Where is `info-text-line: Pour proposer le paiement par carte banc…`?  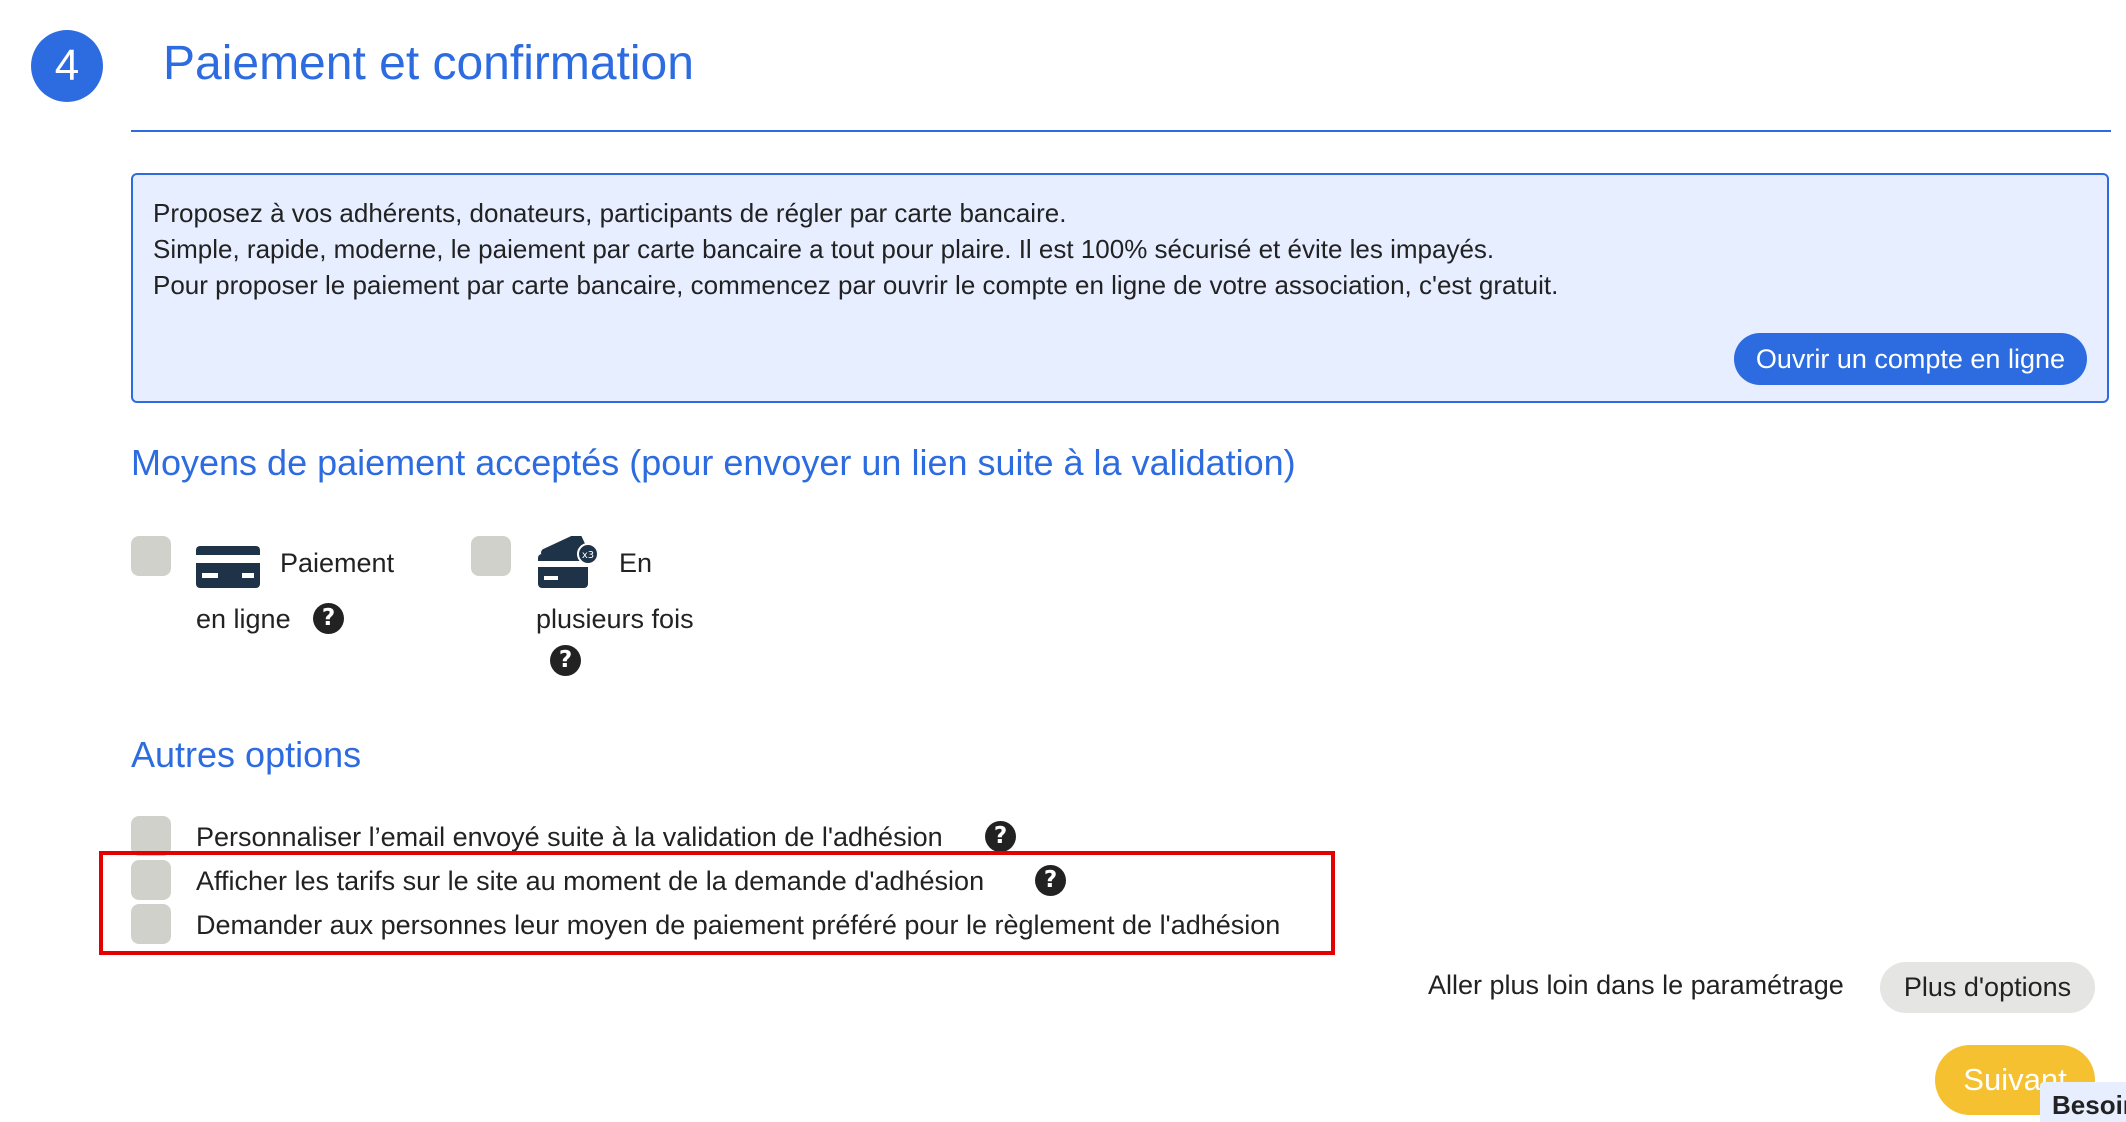
info-text-line: Pour proposer le paiement par carte banc… is located at coordinates (856, 285).